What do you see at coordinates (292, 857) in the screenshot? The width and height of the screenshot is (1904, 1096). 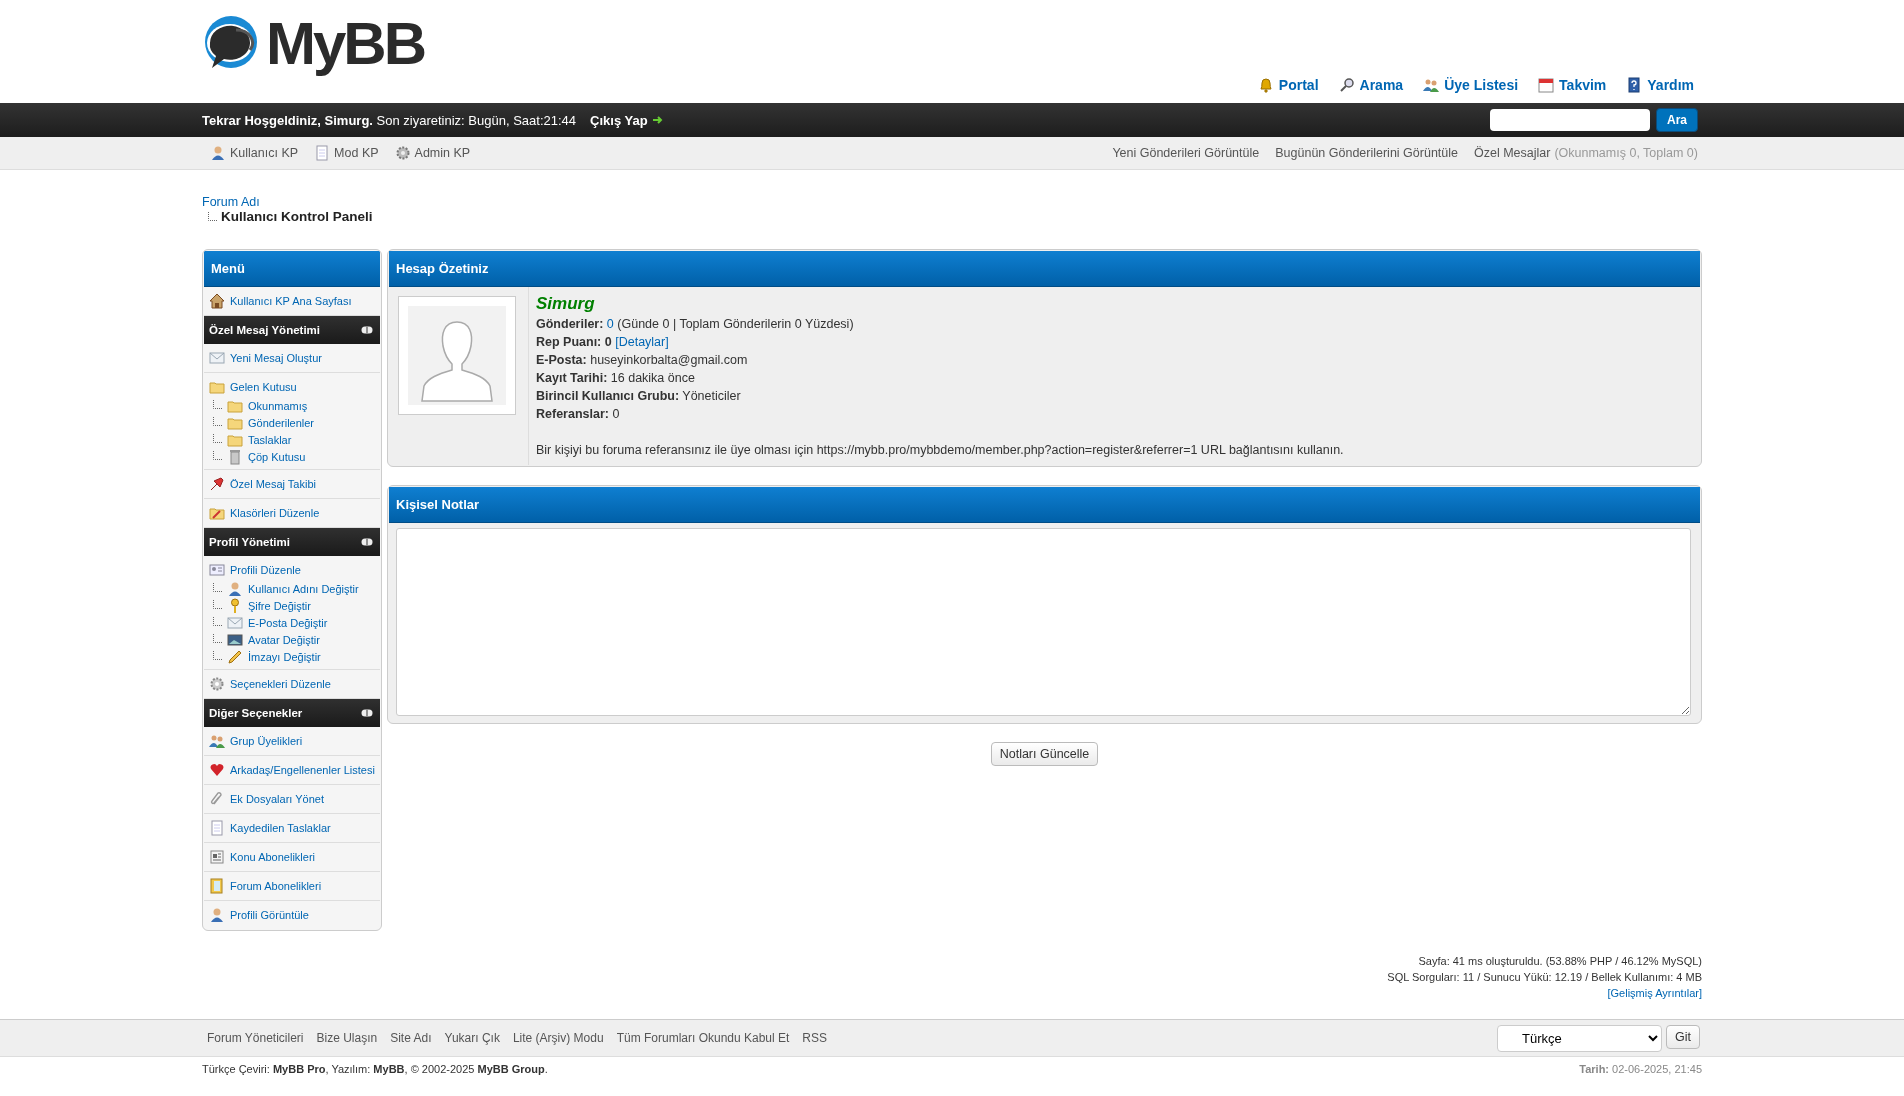 I see `menu-item: Konu Abonelikleri` at bounding box center [292, 857].